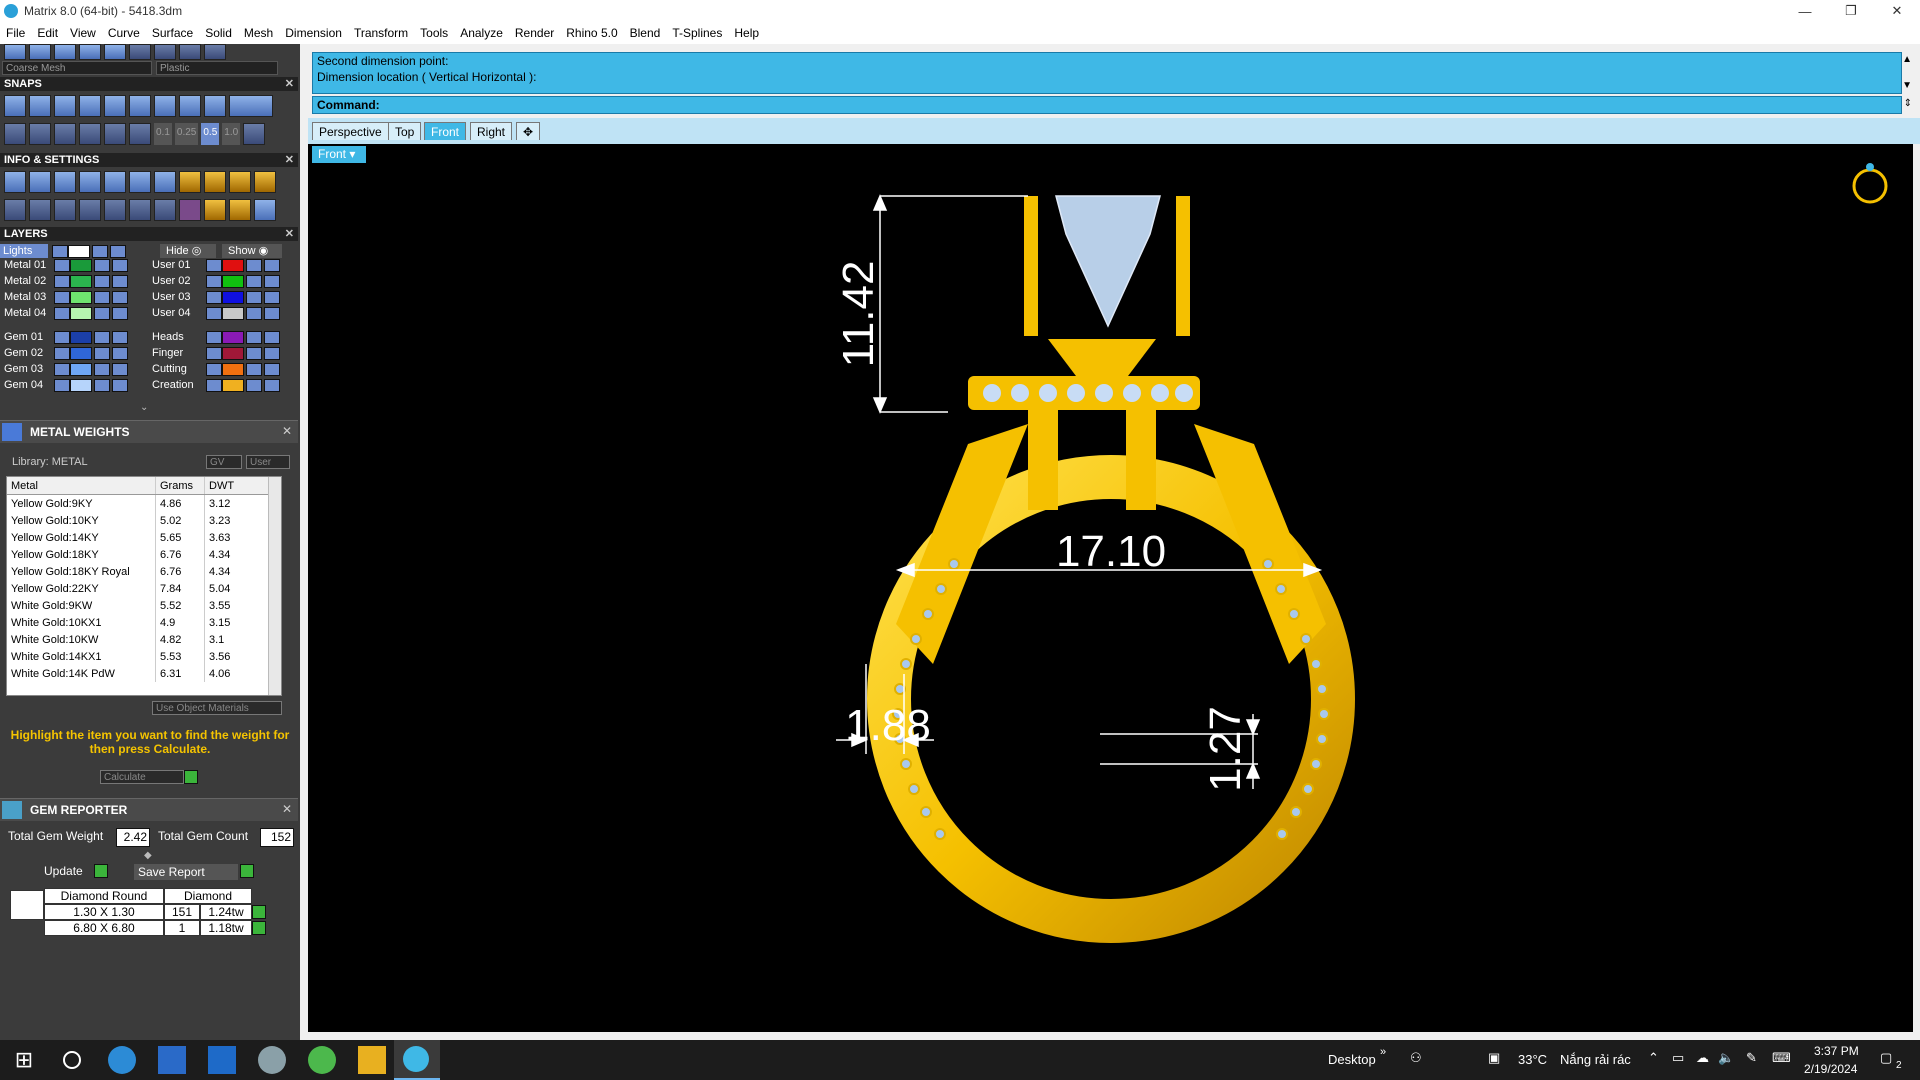  What do you see at coordinates (1383, 1052) in the screenshot?
I see `chevron-right-icon: »` at bounding box center [1383, 1052].